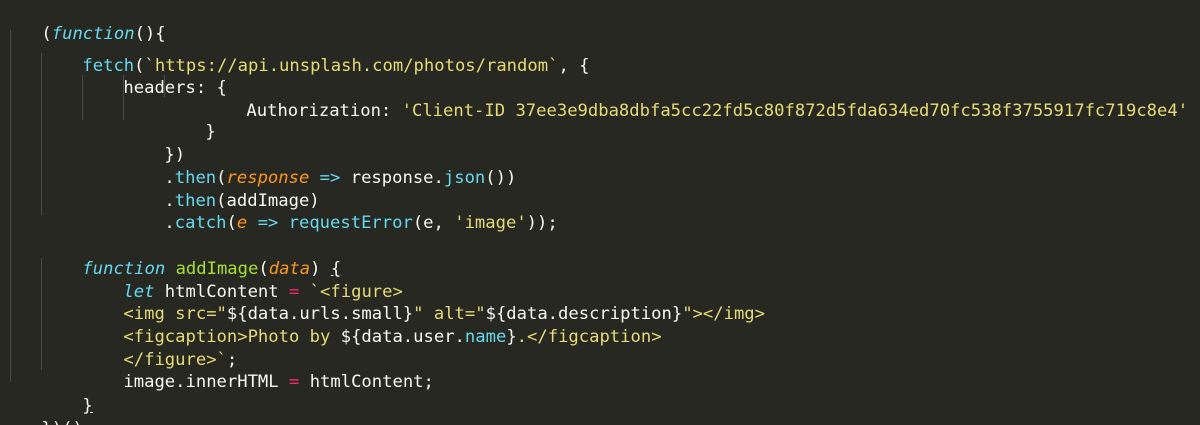  I want to click on code-line: headers: {, so click(154, 76).